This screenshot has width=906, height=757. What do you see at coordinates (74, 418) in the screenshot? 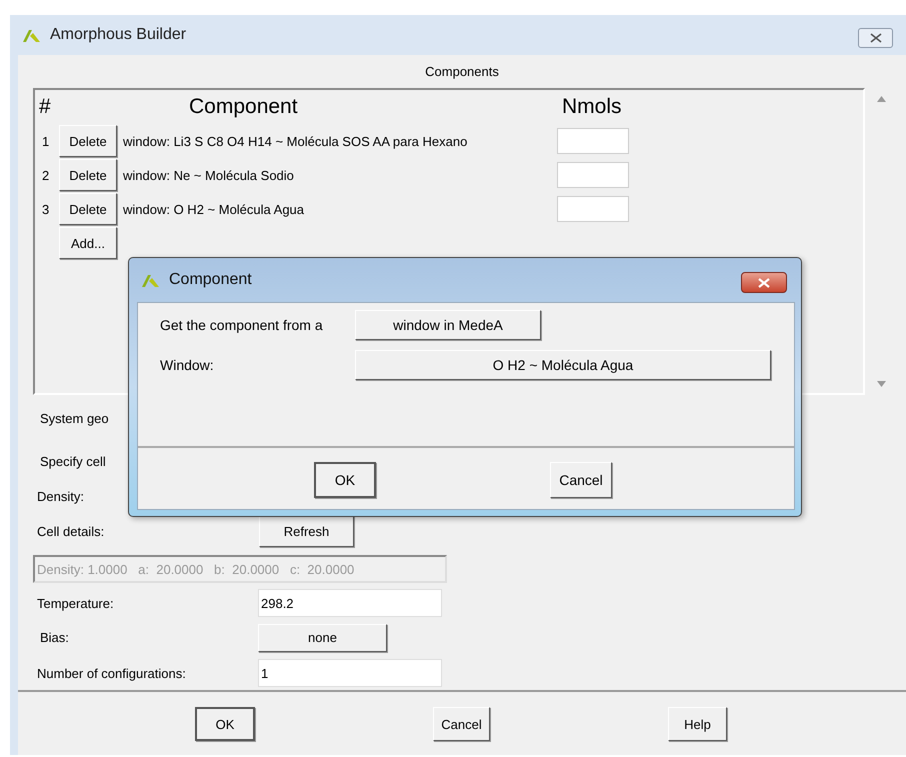
I see `field-label: System geo` at bounding box center [74, 418].